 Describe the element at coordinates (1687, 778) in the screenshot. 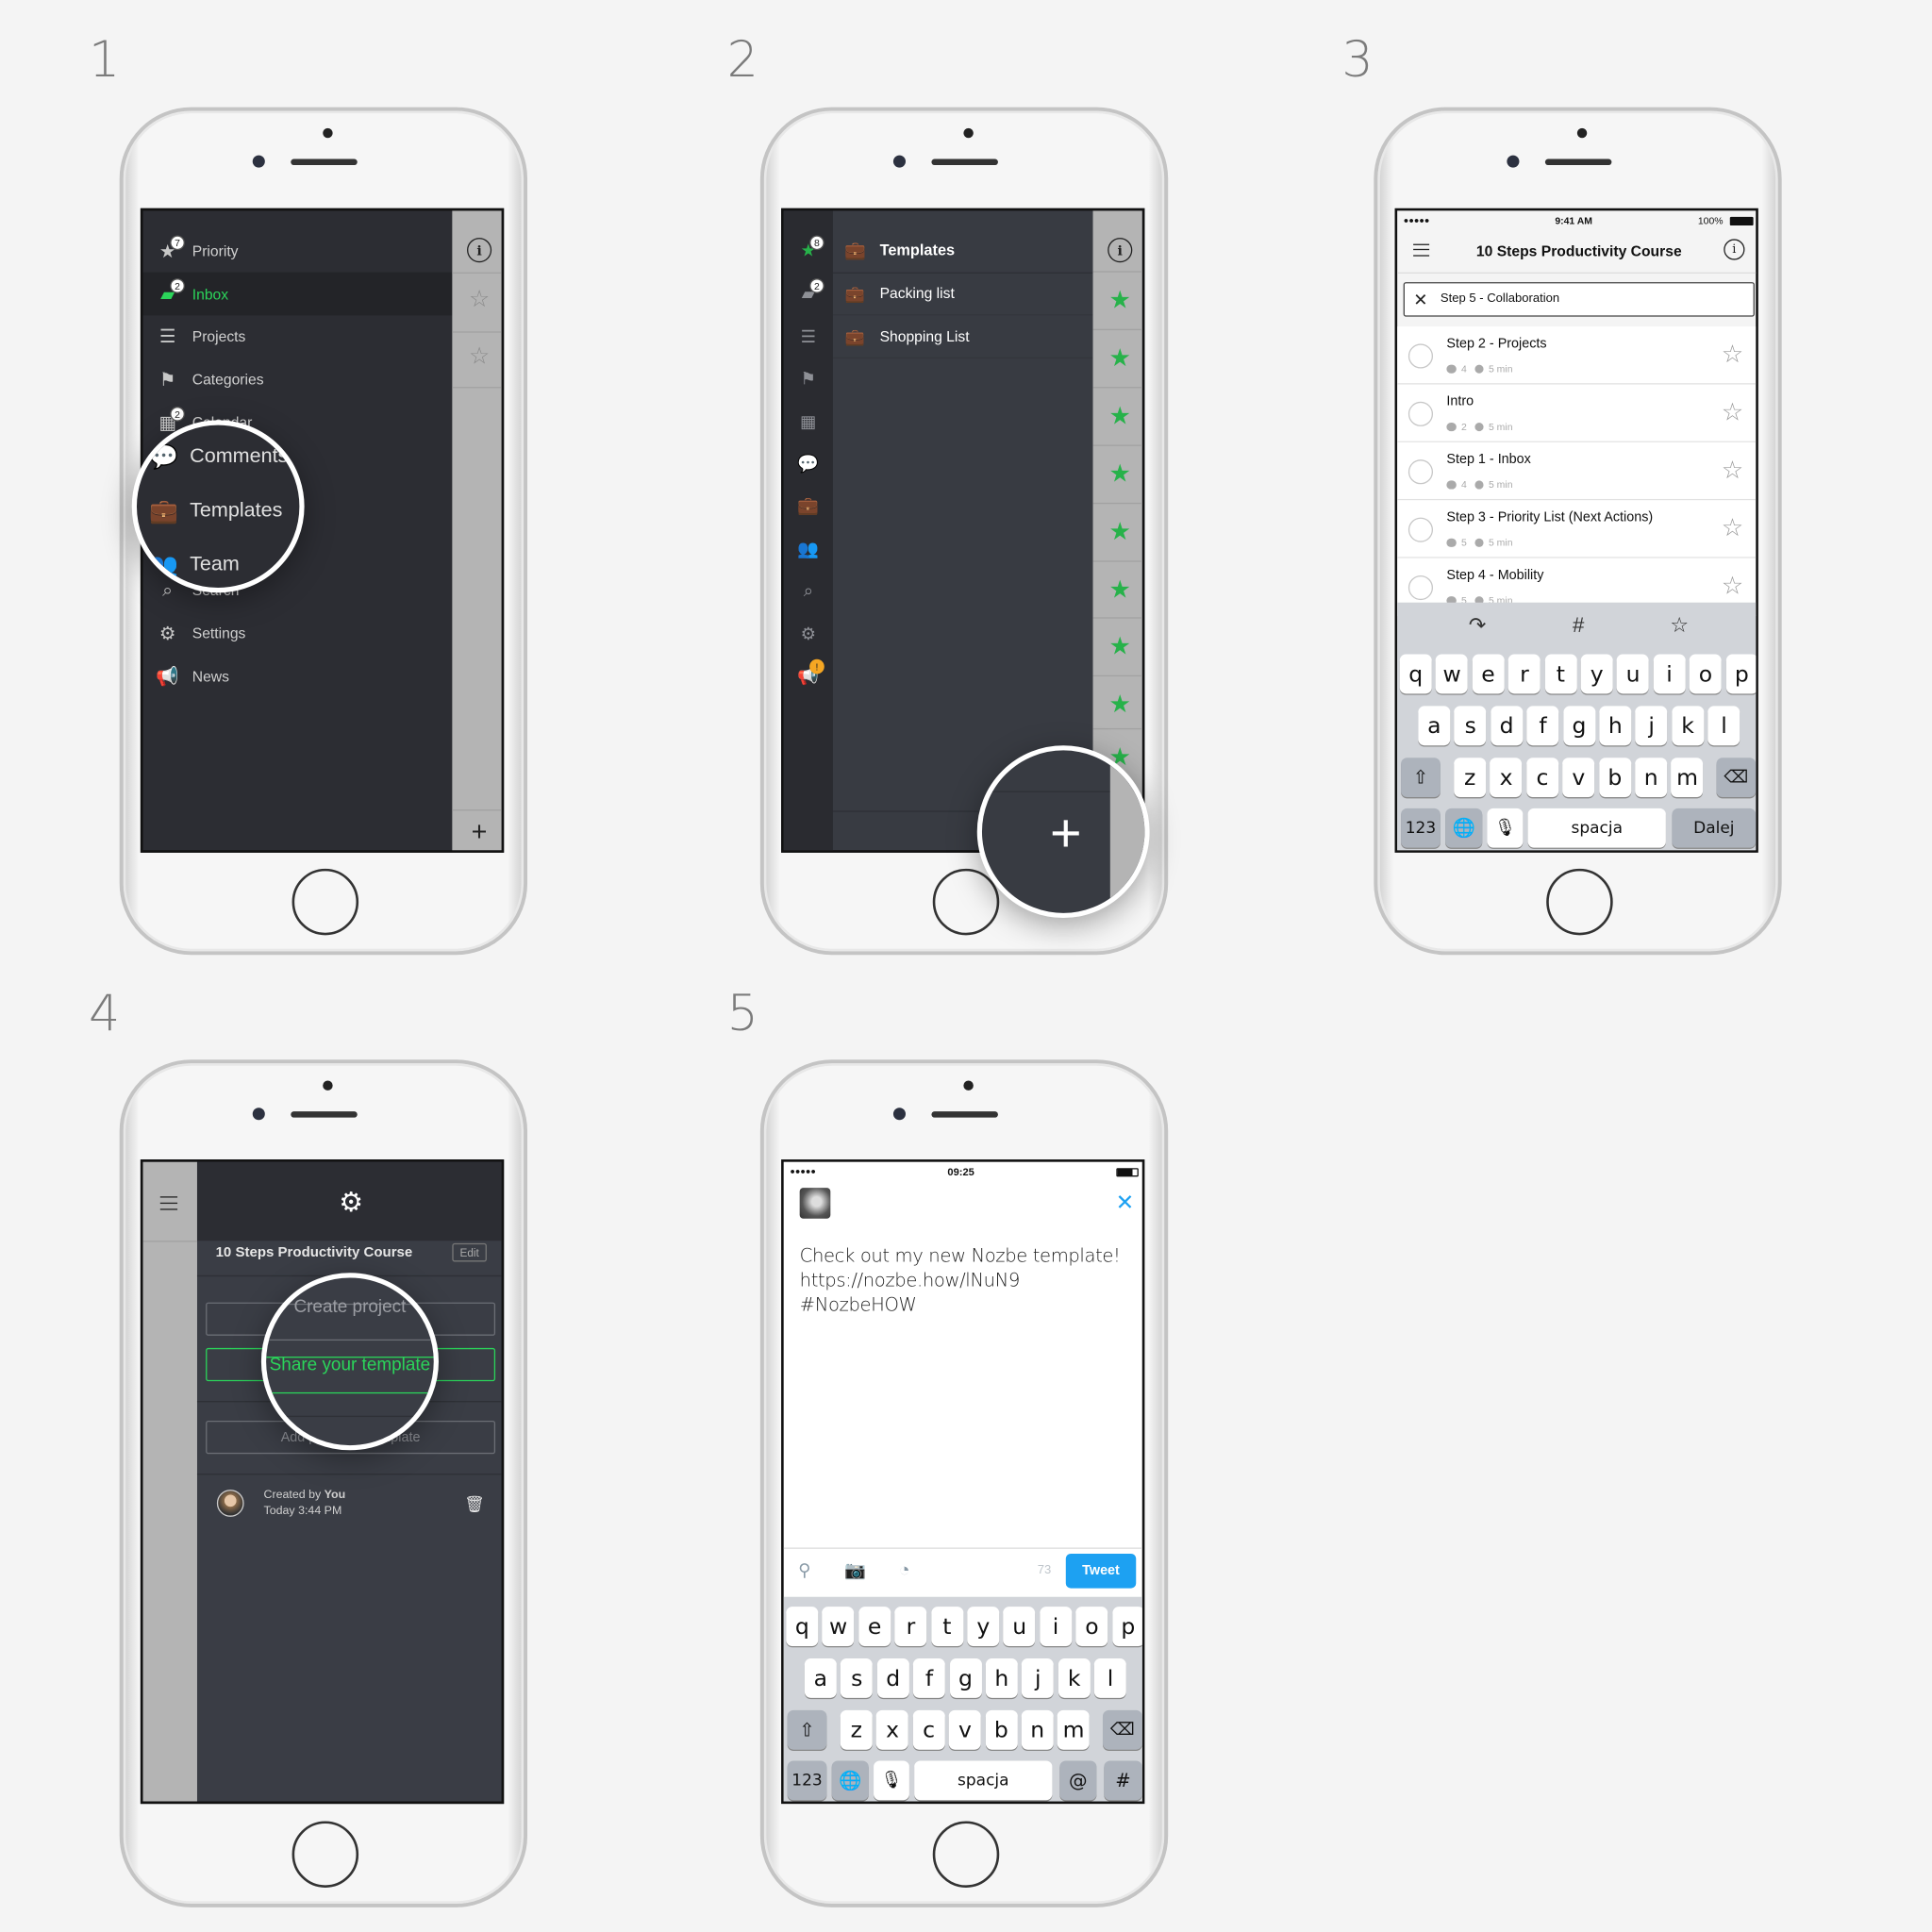

I see `key-m: m` at that location.